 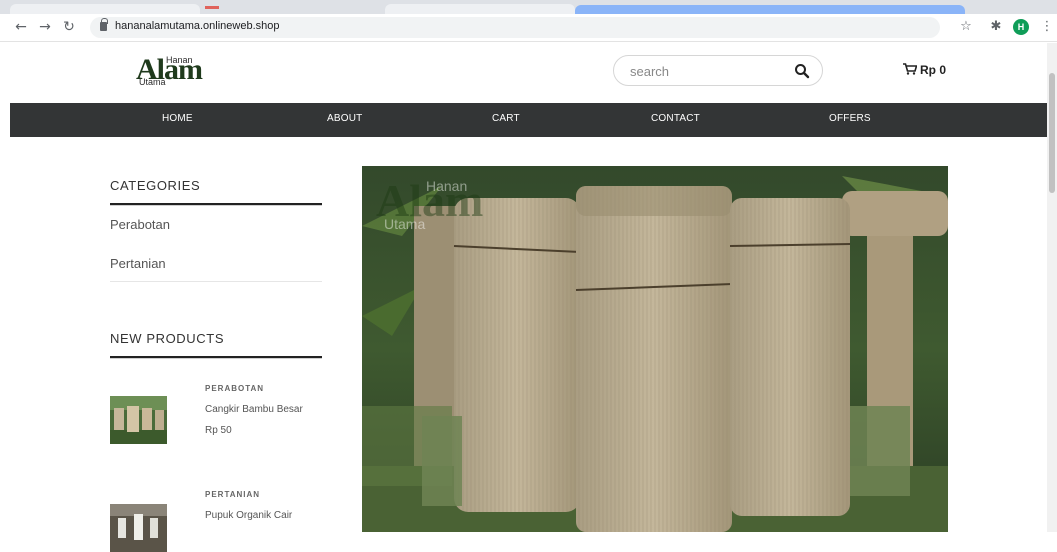 I want to click on search-box, so click(x=718, y=70).